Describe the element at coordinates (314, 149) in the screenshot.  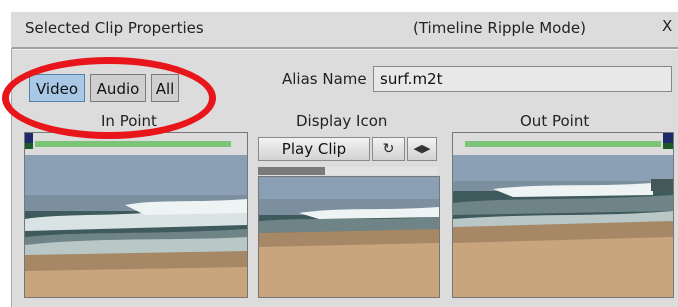
I see `play-clip-button: Play Clip` at that location.